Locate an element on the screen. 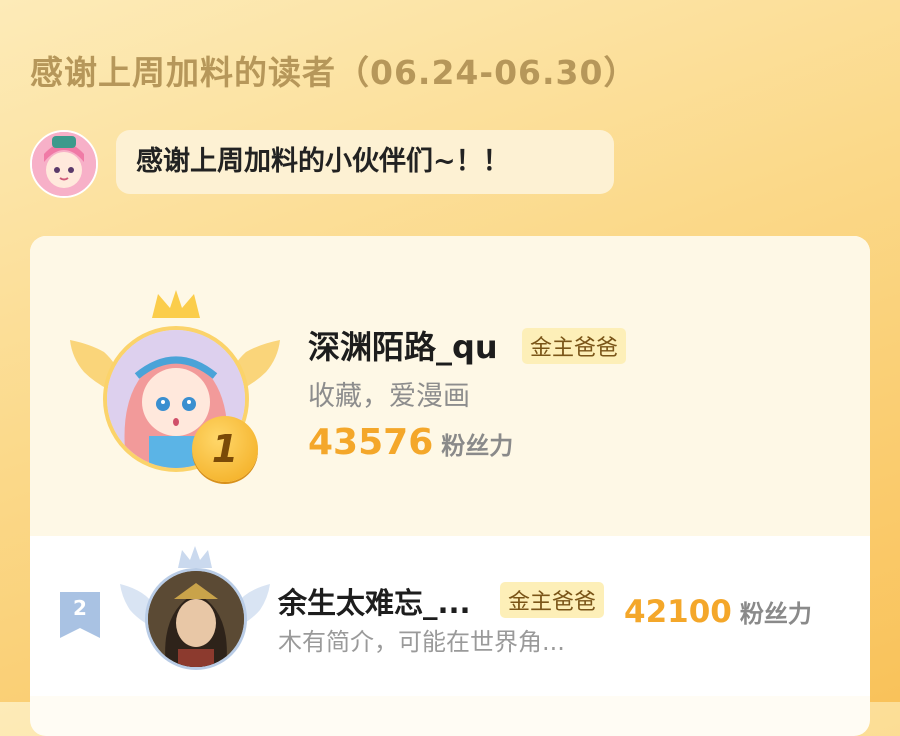  fan-power-value: 43576 is located at coordinates (371, 442).